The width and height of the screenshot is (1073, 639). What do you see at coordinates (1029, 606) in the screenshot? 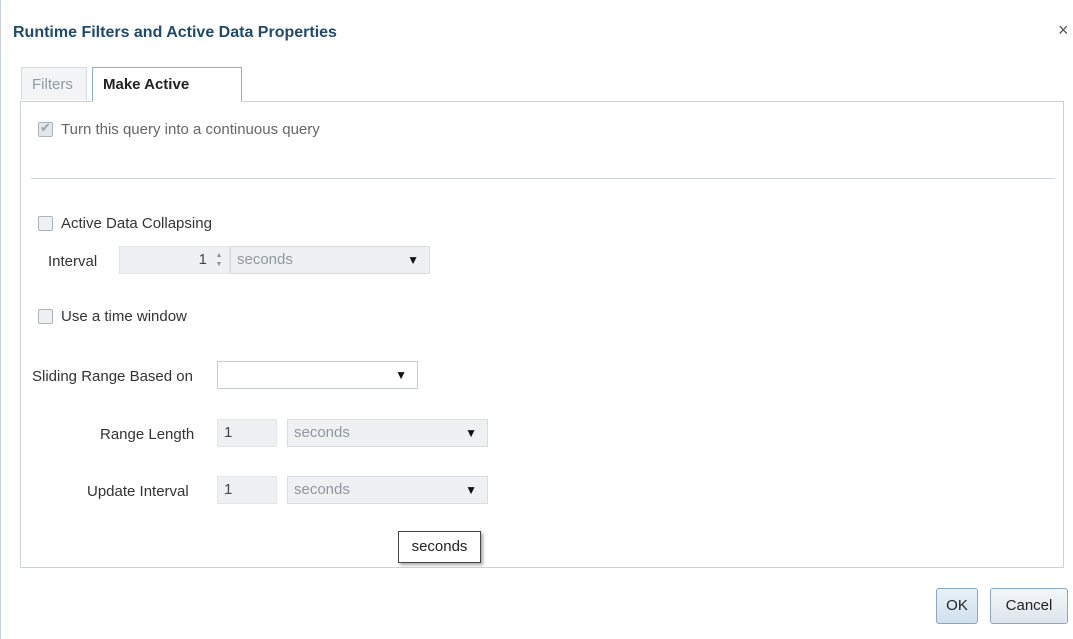
I see `cancel-button: Cancel` at bounding box center [1029, 606].